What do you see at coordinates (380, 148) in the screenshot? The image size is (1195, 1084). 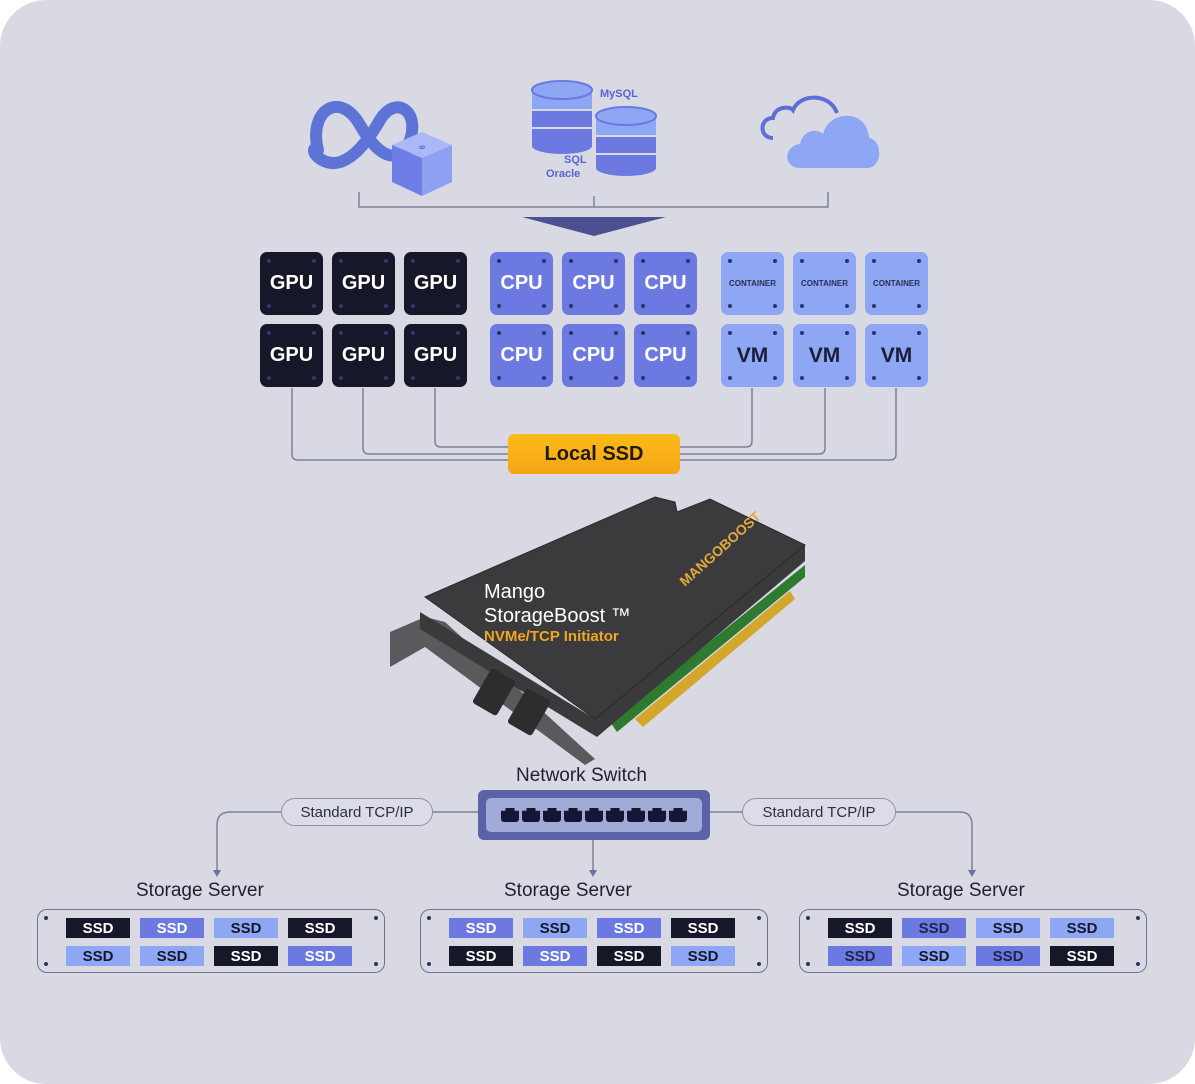 I see `meta-infinity-logo-icon: ∞` at bounding box center [380, 148].